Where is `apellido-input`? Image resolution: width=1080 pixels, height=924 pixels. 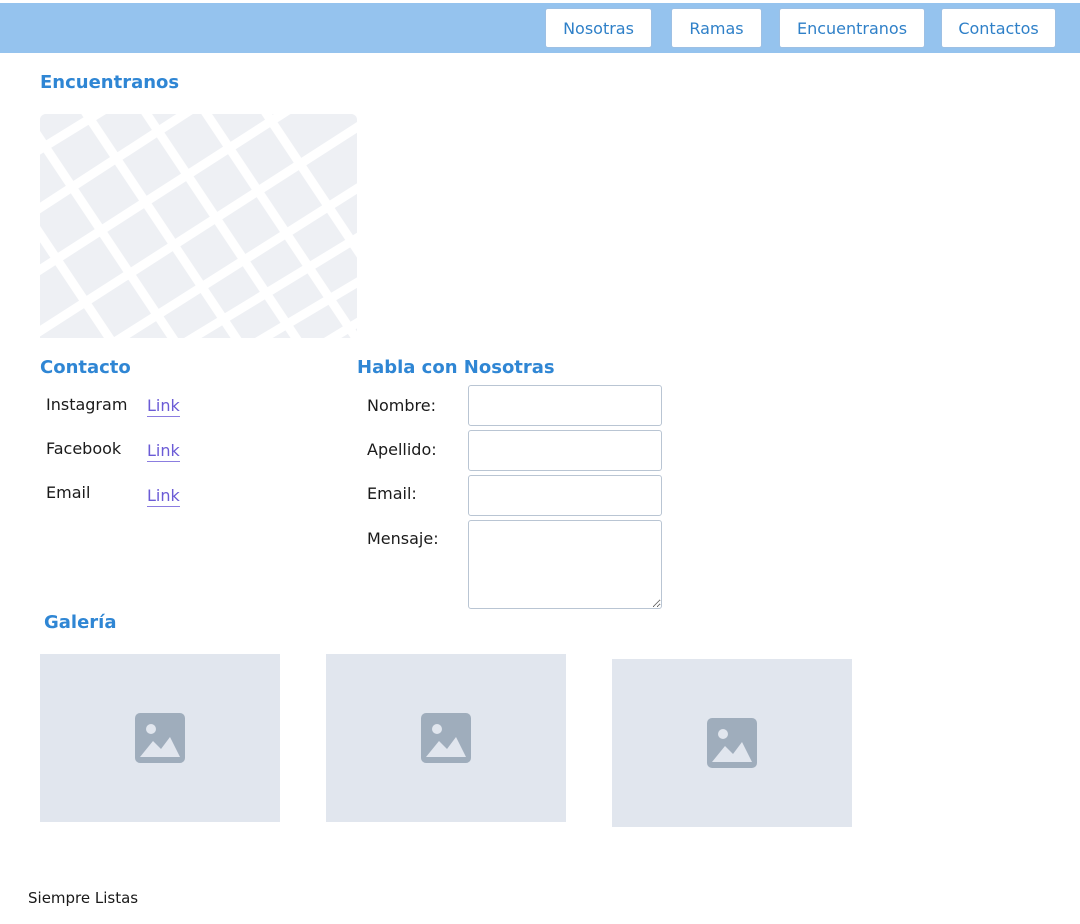
apellido-input is located at coordinates (565, 450).